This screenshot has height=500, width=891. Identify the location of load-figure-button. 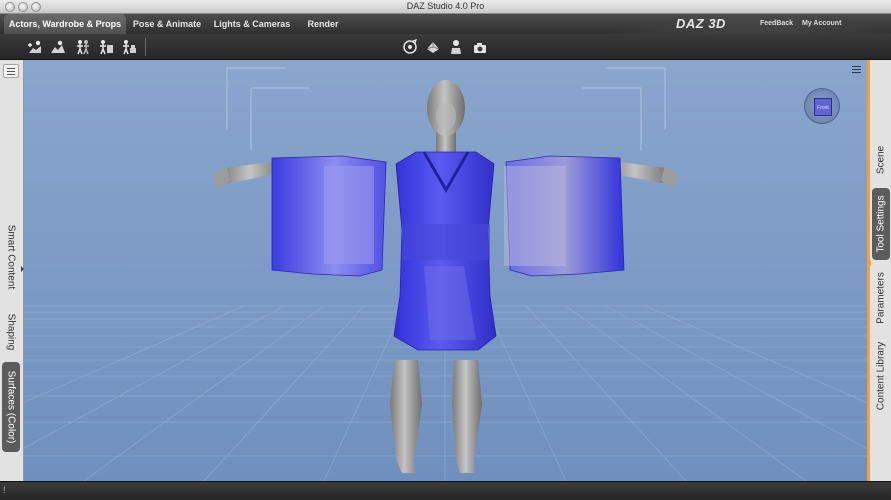
(35, 47).